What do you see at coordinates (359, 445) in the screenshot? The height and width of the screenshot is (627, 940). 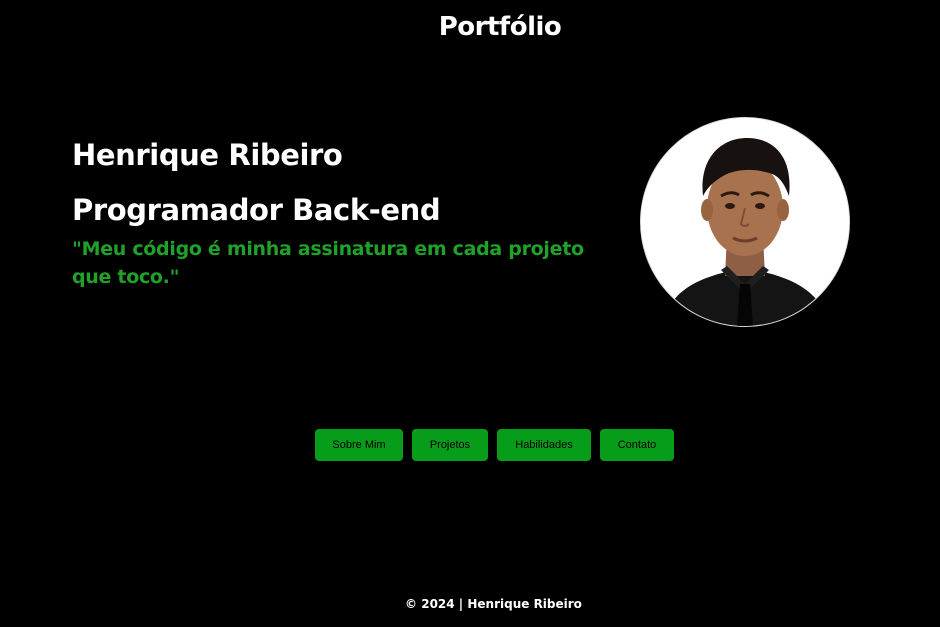 I see `nav-button-sobre-mim: Sobre Mim` at bounding box center [359, 445].